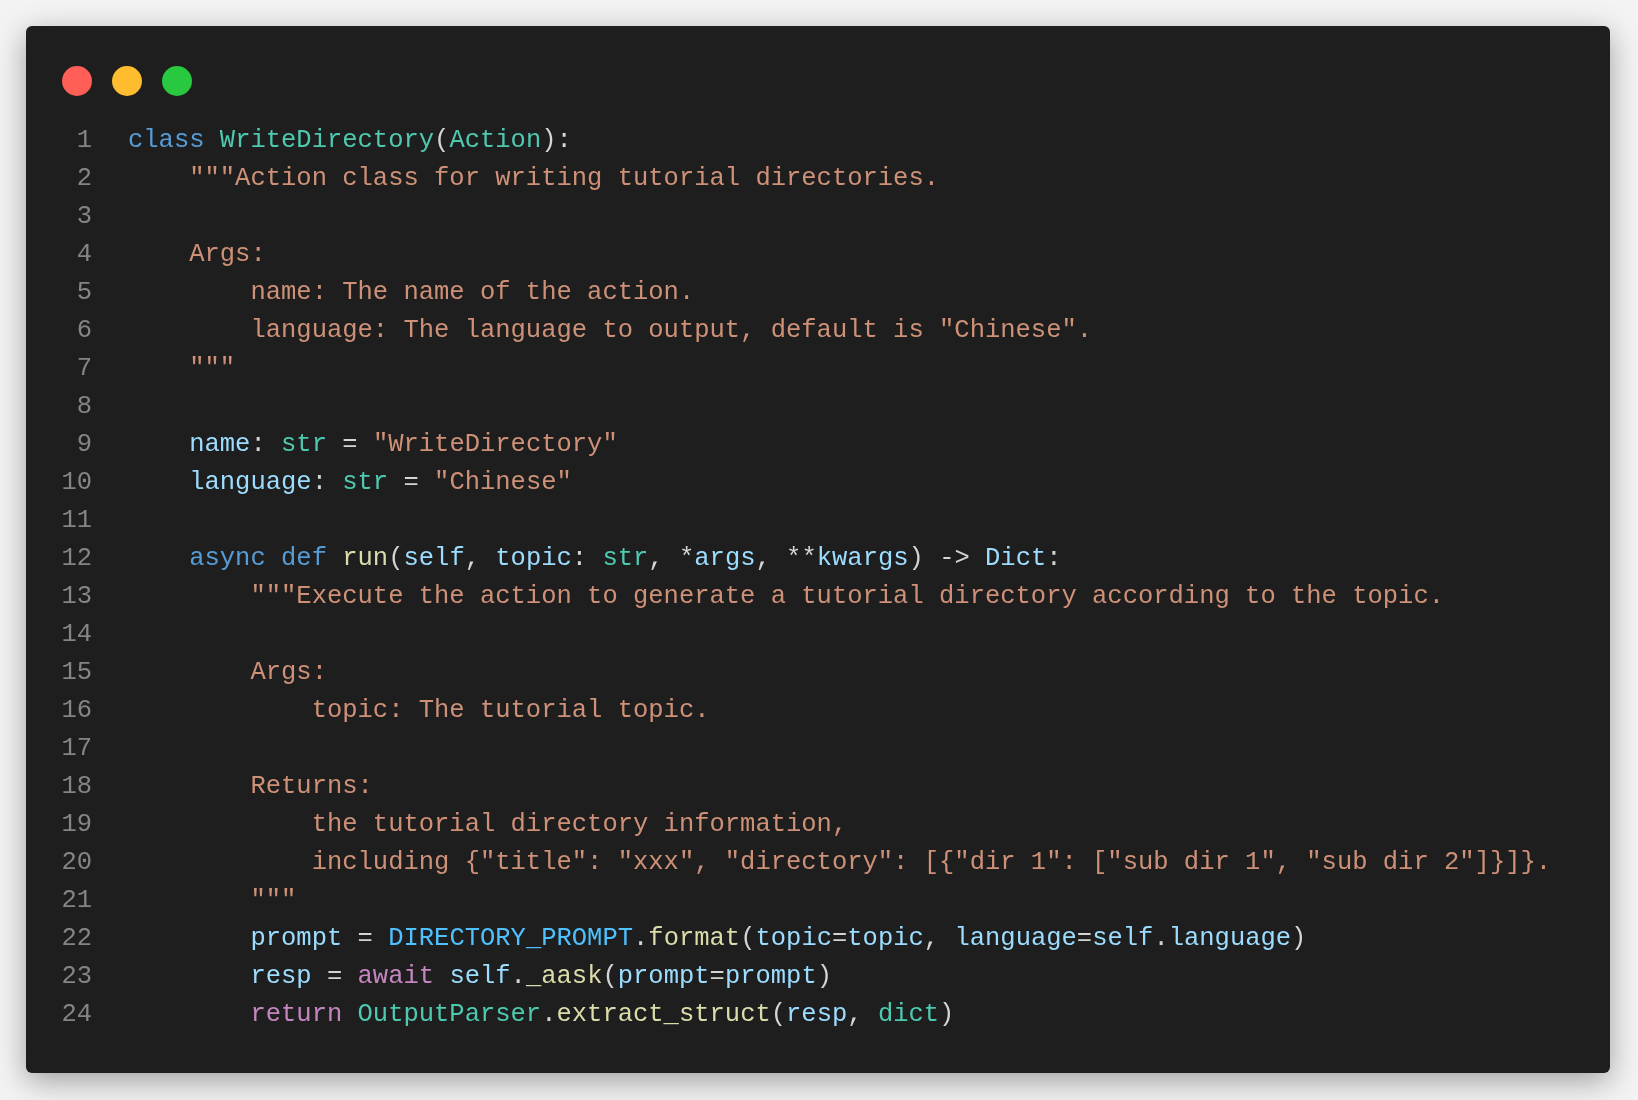  I want to click on close-window-button, so click(77, 81).